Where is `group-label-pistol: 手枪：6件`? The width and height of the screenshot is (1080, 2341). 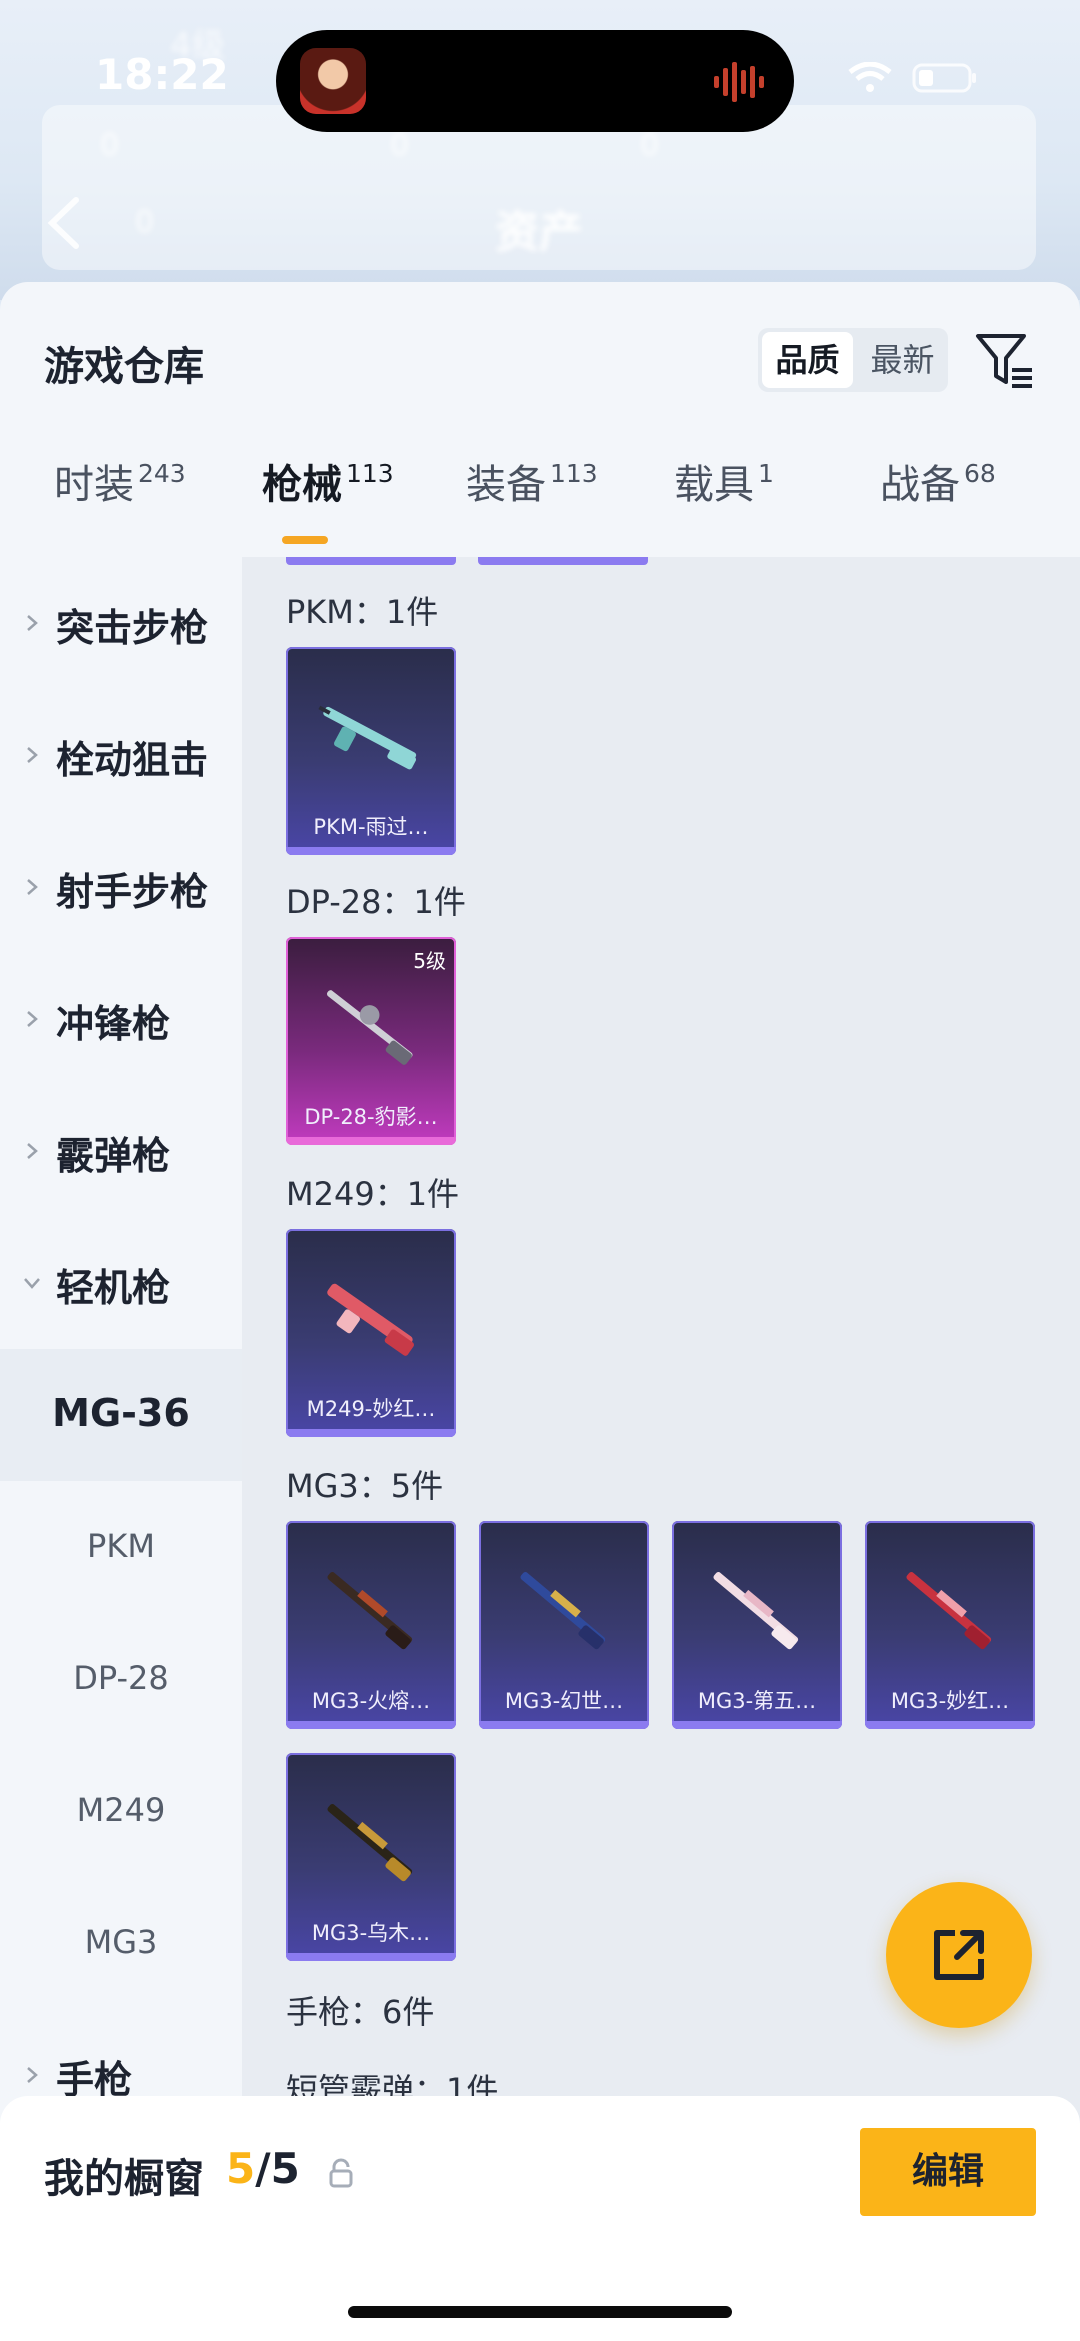
group-label-pistol: 手枪：6件 is located at coordinates (360, 2012).